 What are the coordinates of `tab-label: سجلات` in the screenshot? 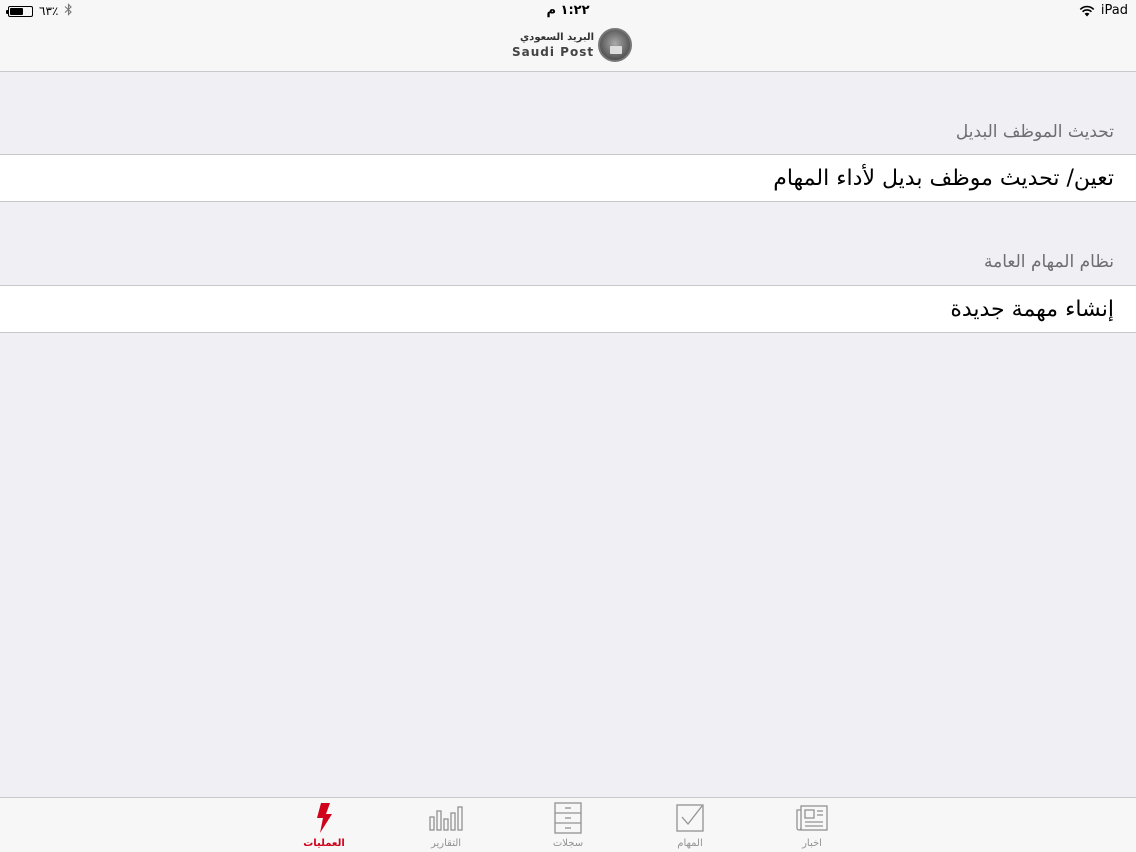 It's located at (568, 843).